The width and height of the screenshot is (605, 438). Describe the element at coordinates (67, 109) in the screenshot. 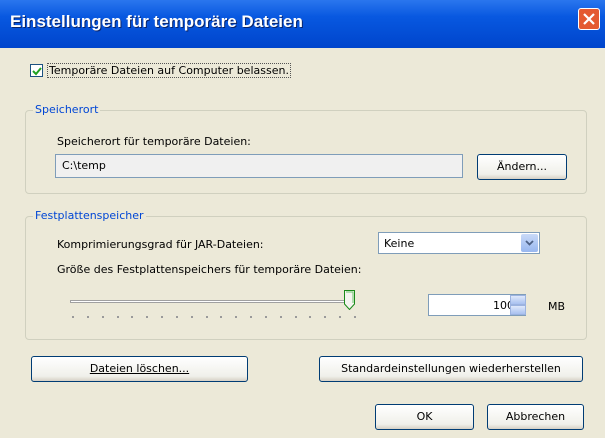

I see `location-group-title: Speicherort` at that location.